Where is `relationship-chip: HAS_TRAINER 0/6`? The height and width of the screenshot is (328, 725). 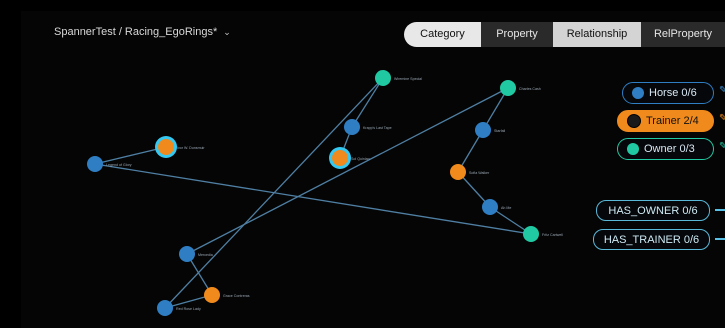
relationship-chip: HAS_TRAINER 0/6 is located at coordinates (651, 239).